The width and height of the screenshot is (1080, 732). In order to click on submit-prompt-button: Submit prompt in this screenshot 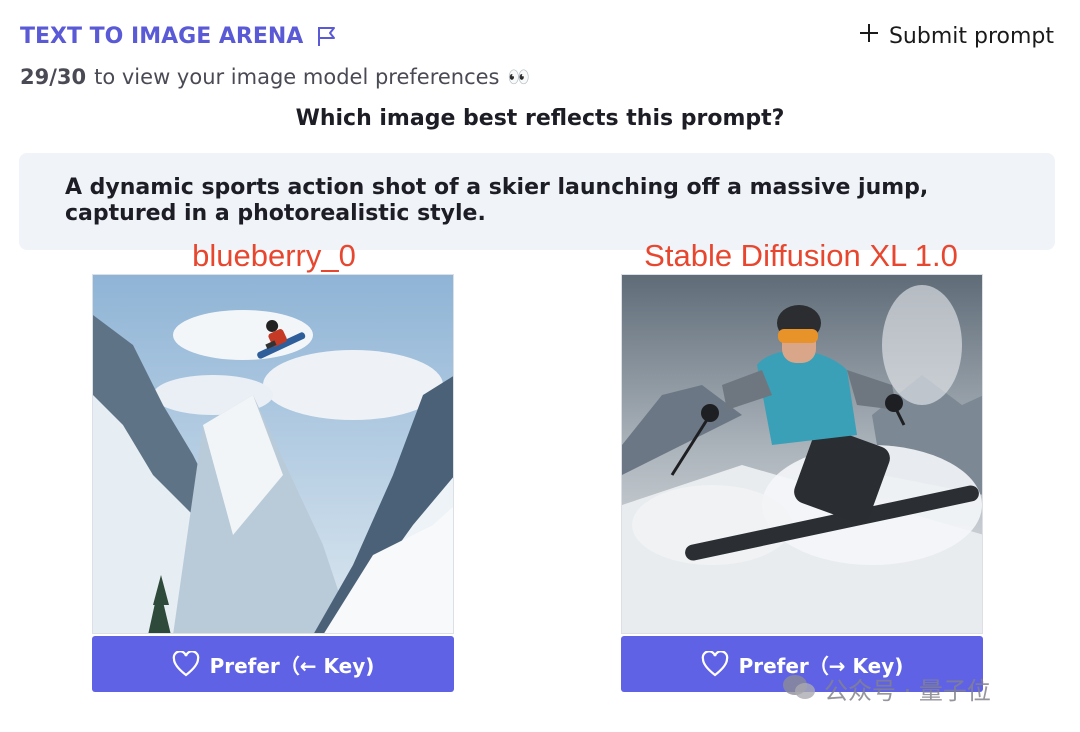, I will do `click(956, 36)`.